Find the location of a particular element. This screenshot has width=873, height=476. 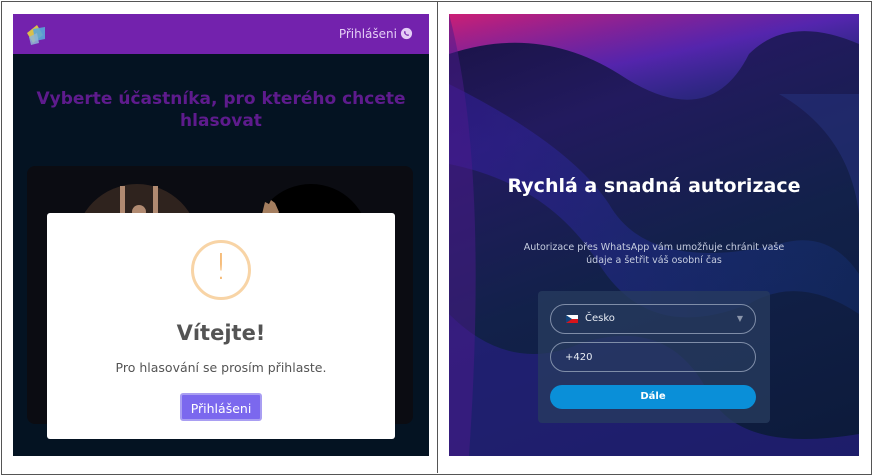

czech-flag-icon is located at coordinates (572, 319).